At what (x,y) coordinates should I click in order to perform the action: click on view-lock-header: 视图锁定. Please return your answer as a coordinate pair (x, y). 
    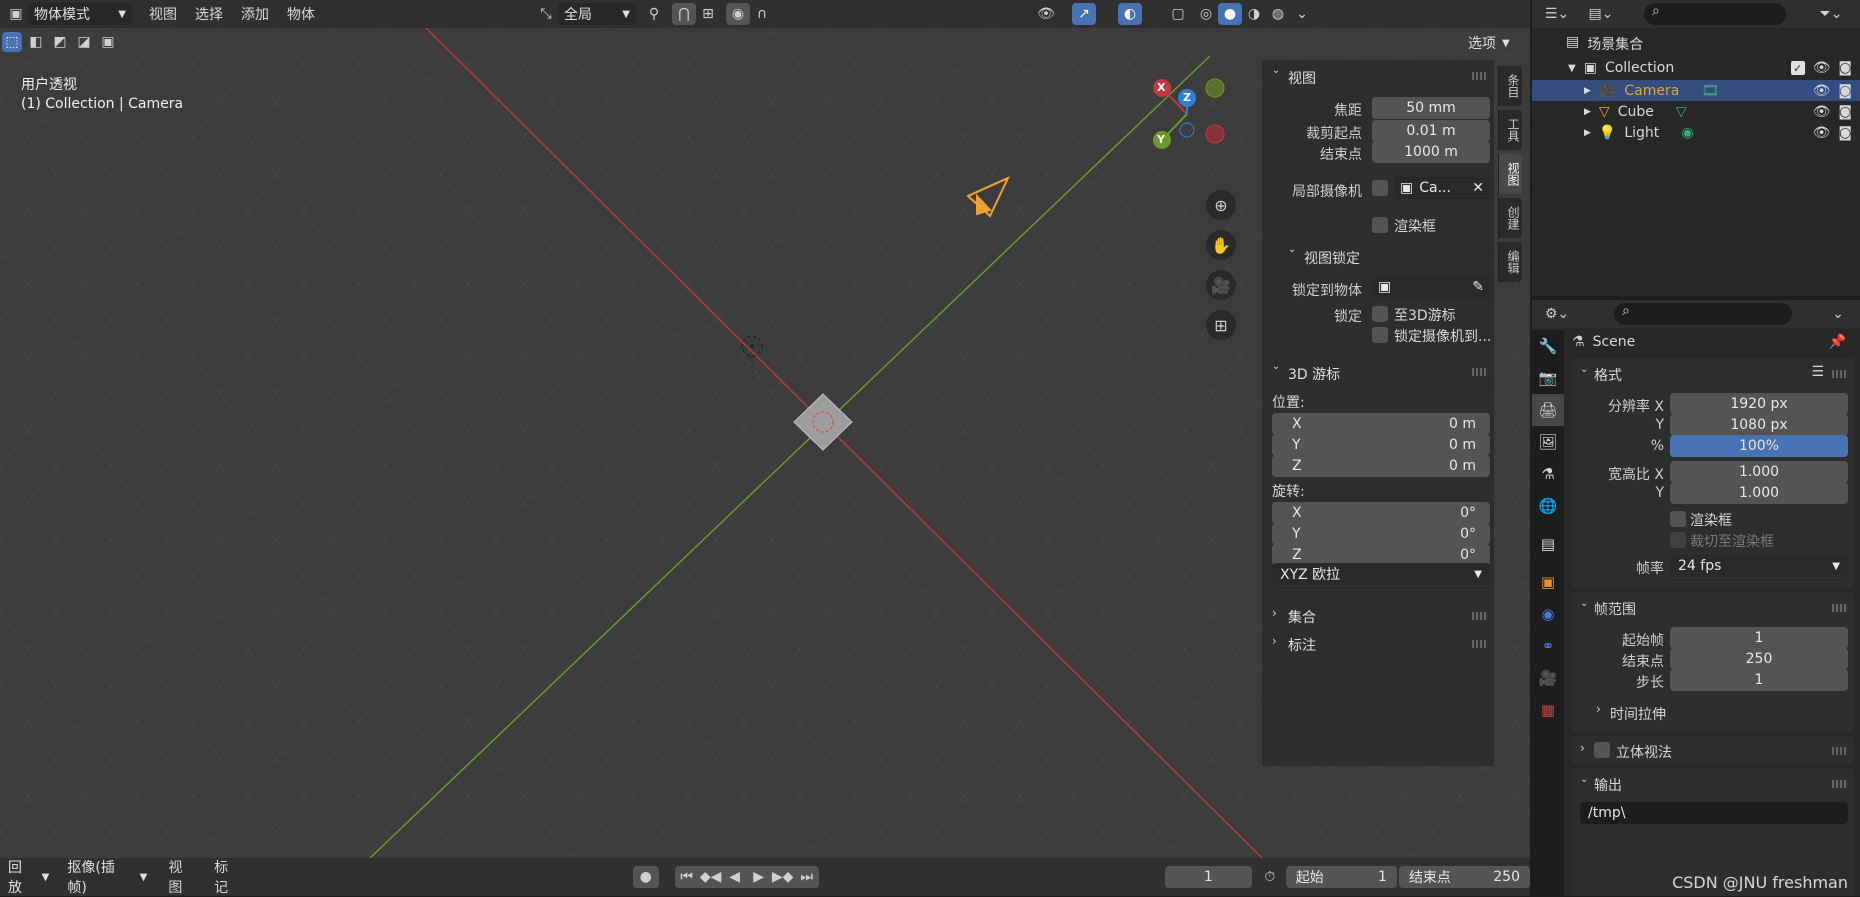
    Looking at the image, I should click on (1332, 258).